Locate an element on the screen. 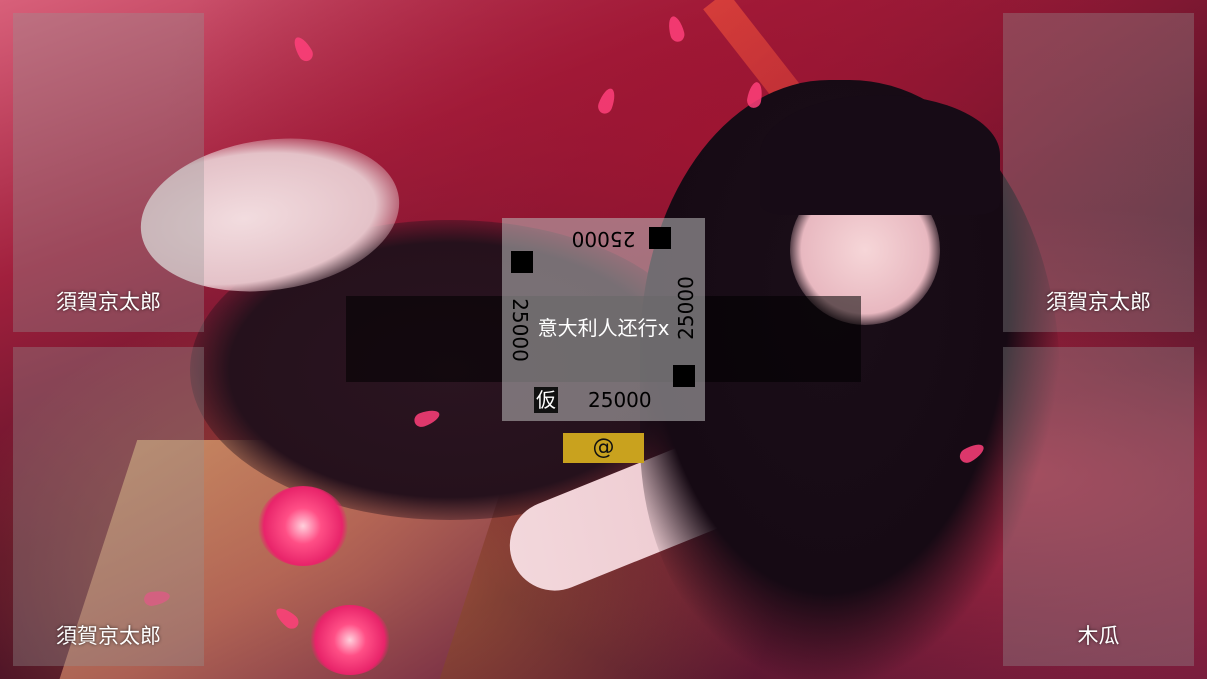 This screenshot has width=1207, height=679. player-name: 木瓜 is located at coordinates (1098, 636).